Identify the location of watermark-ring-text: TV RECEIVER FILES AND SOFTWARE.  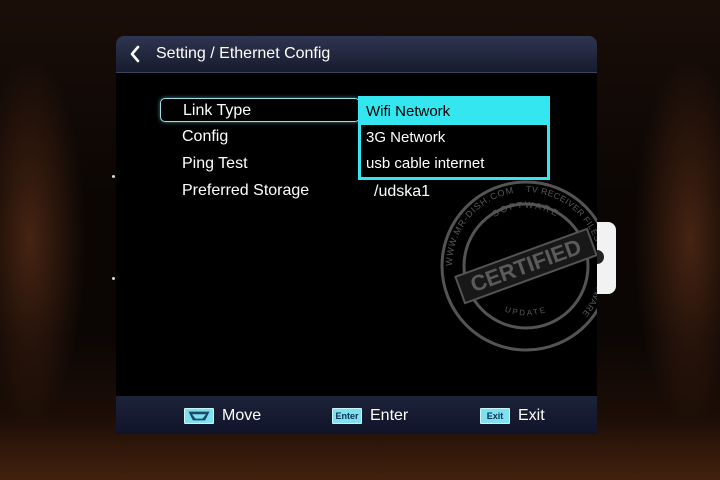
(561, 251).